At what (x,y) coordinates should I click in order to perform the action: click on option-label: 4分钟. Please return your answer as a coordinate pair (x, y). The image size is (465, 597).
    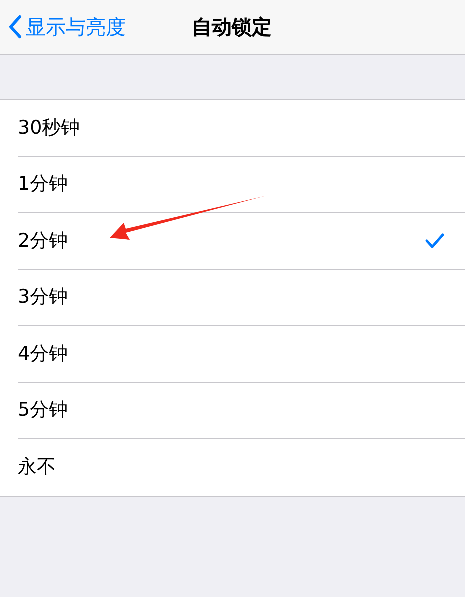
    Looking at the image, I should click on (43, 354).